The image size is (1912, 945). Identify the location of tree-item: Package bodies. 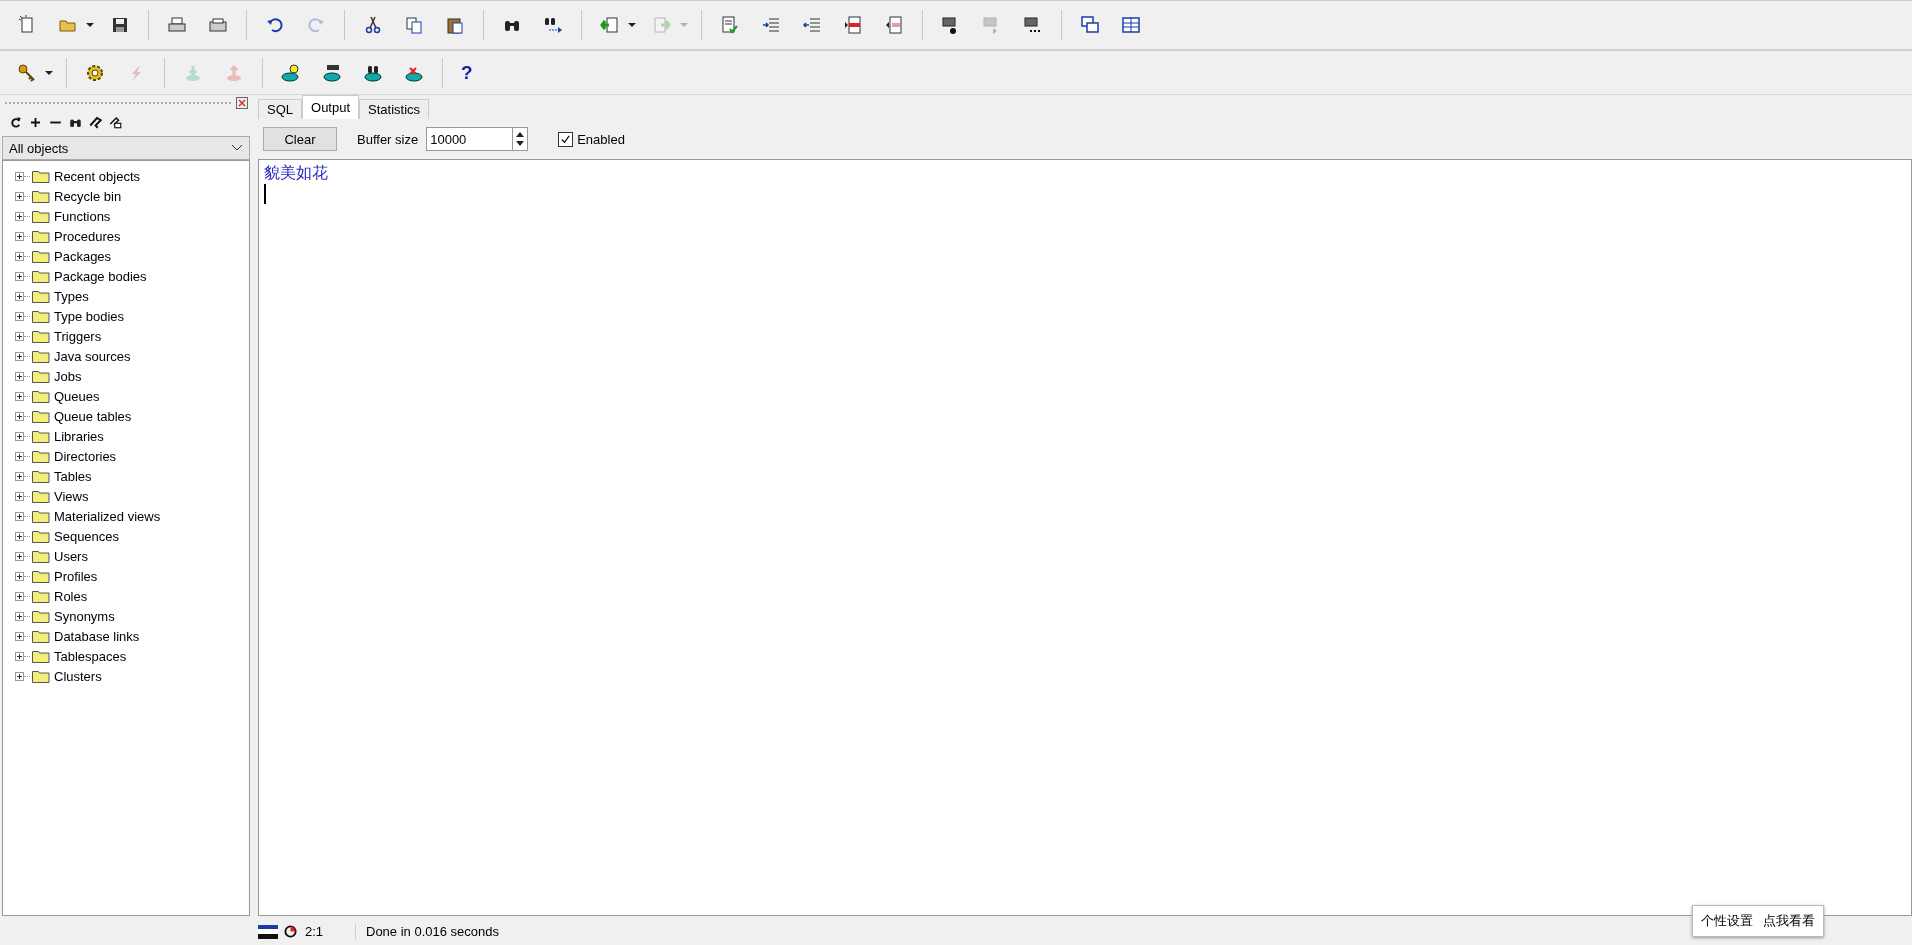
(100, 276).